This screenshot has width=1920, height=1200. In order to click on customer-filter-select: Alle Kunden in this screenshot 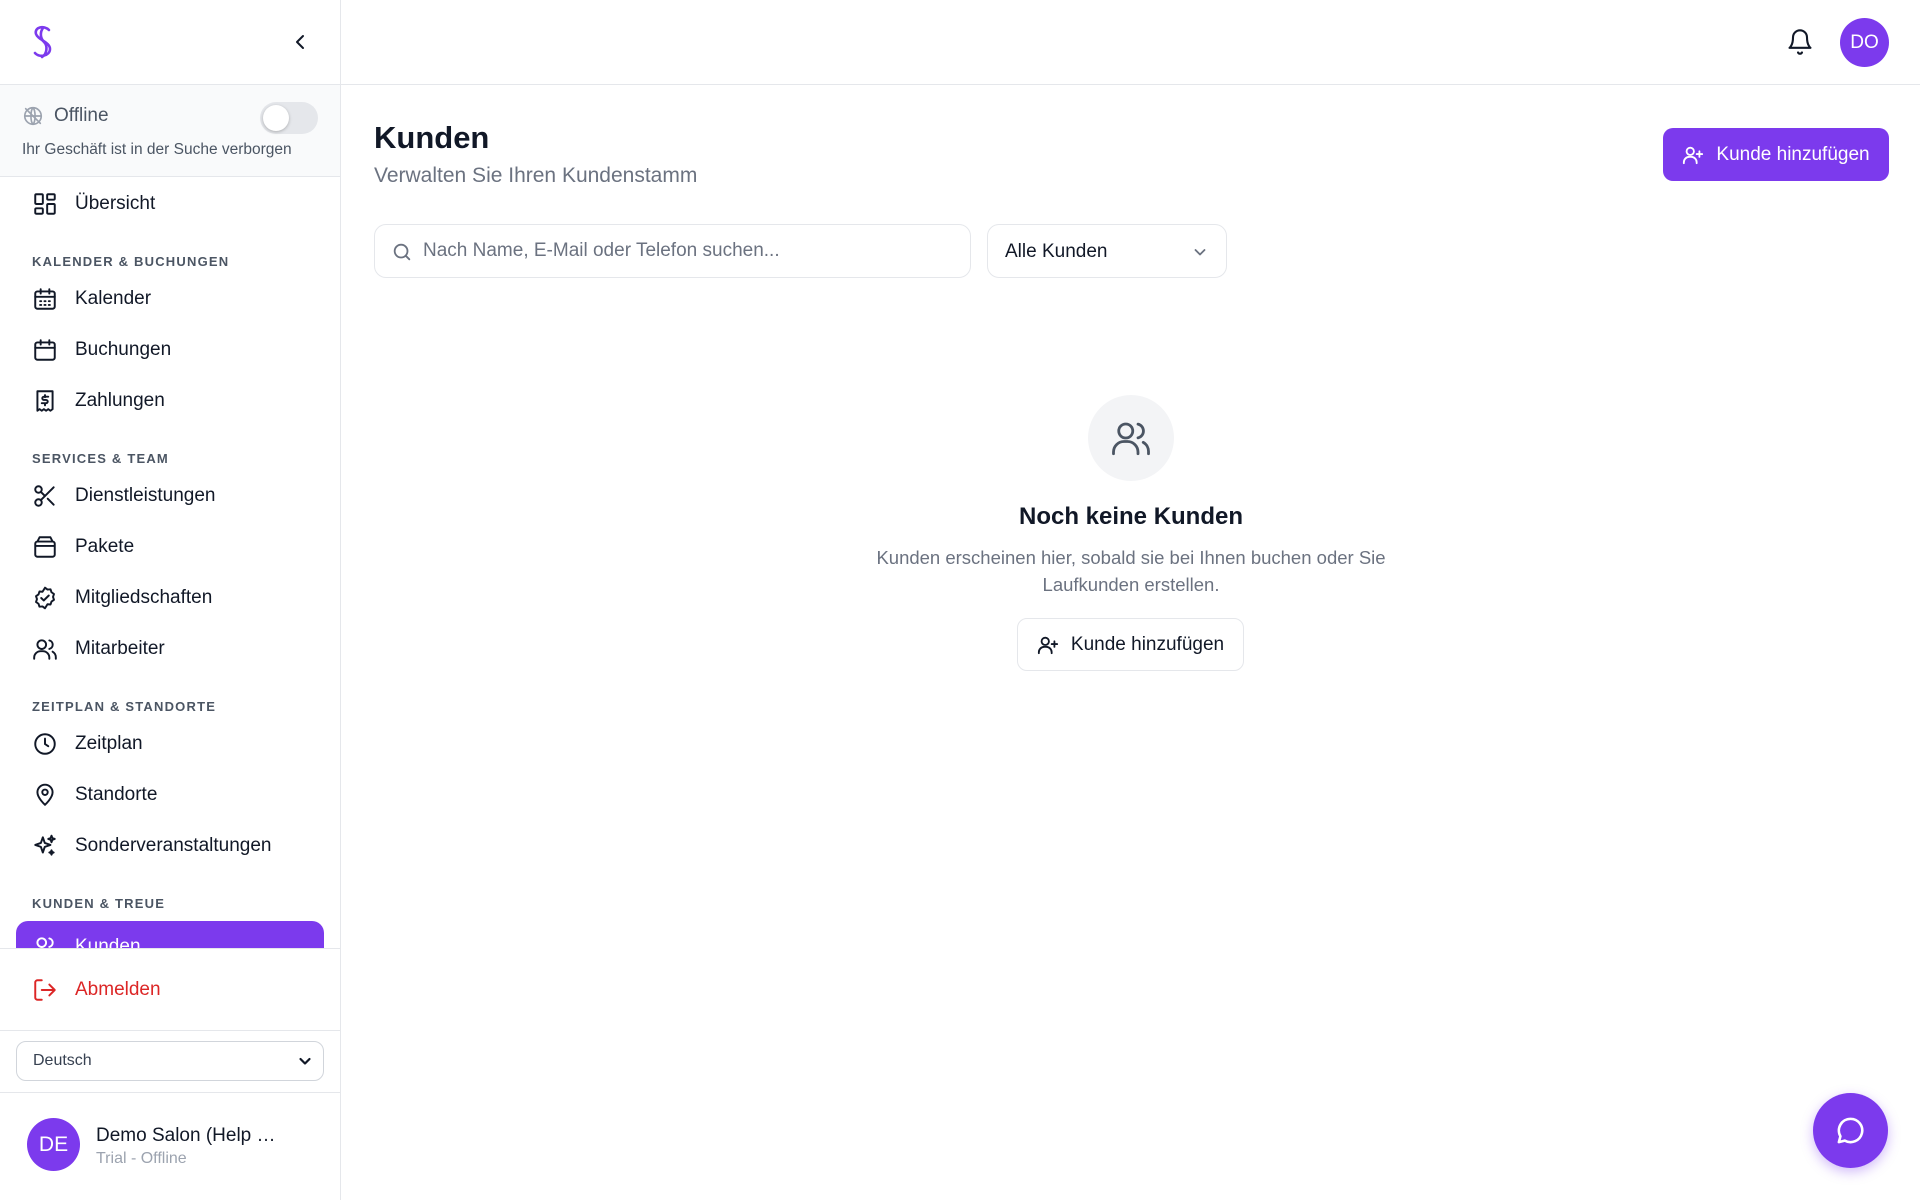, I will do `click(1107, 251)`.